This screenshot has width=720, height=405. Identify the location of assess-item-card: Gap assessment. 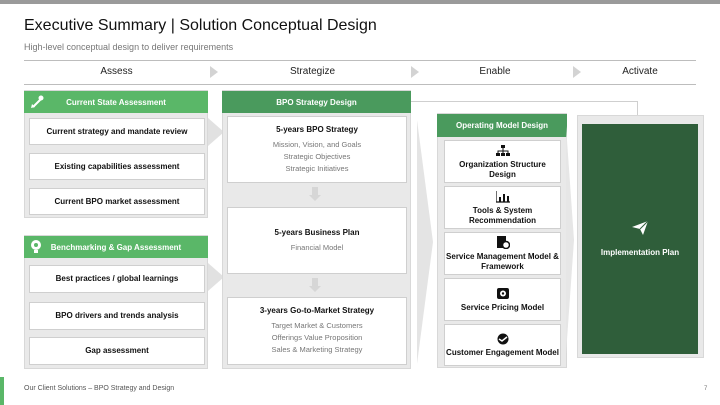
(117, 351).